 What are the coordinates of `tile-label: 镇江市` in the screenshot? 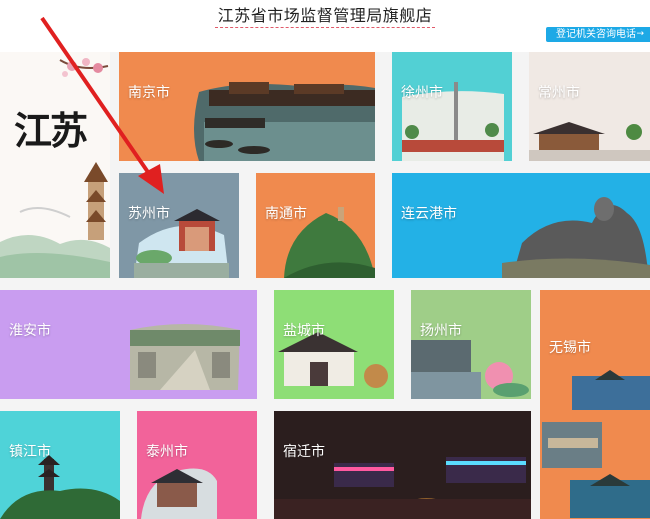 It's located at (30, 452).